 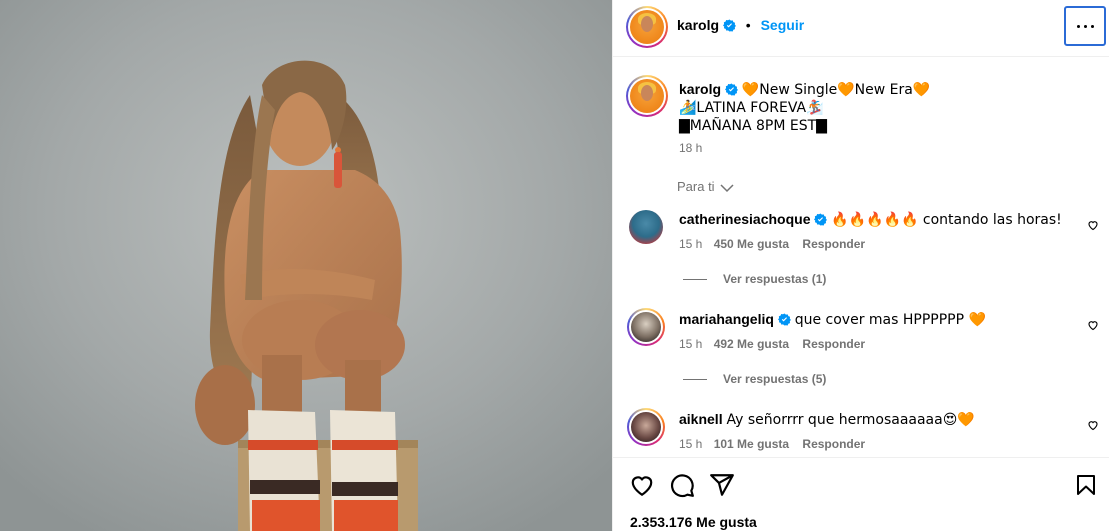 What do you see at coordinates (861, 494) in the screenshot?
I see `post-actions-bar: 2.353.176 Me gusta` at bounding box center [861, 494].